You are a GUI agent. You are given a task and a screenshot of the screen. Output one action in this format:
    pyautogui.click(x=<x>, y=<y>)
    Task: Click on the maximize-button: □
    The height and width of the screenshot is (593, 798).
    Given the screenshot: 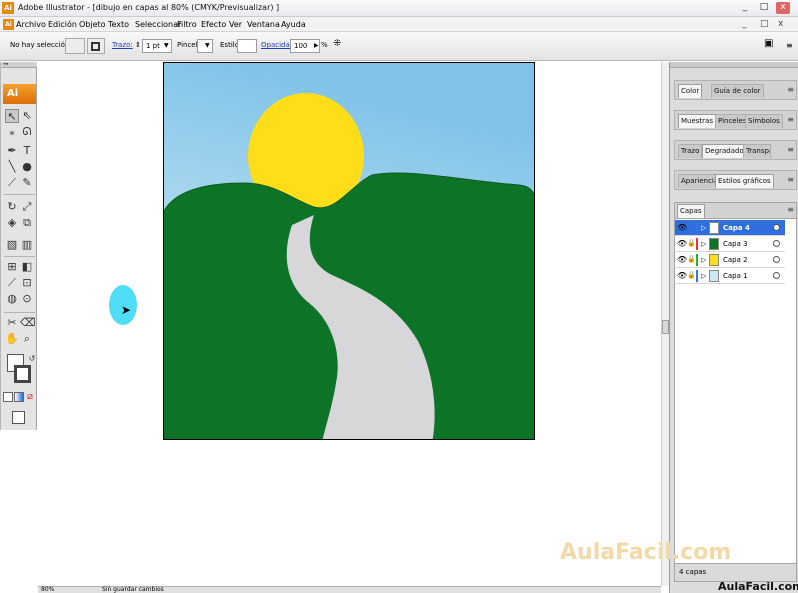 What is the action you would take?
    pyautogui.click(x=764, y=8)
    